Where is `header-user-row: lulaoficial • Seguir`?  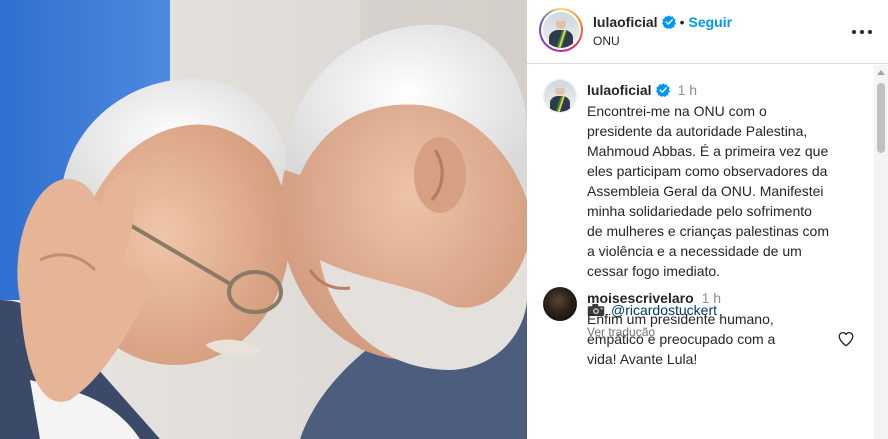
header-user-row: lulaoficial • Seguir is located at coordinates (662, 22).